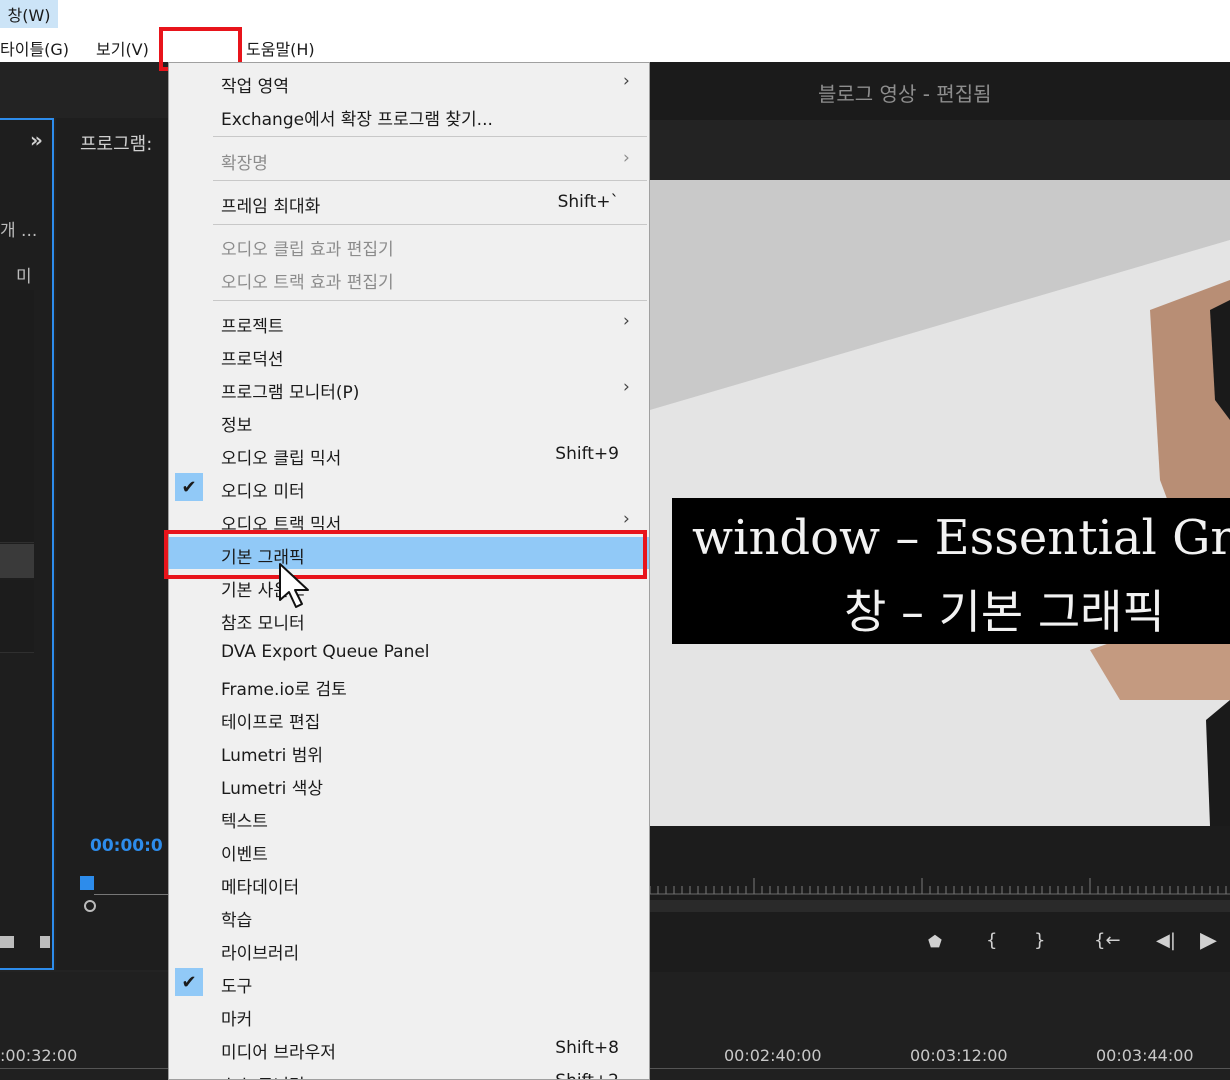  What do you see at coordinates (409, 82) in the screenshot?
I see `menu-item-workspaces: 작업 영역 ›` at bounding box center [409, 82].